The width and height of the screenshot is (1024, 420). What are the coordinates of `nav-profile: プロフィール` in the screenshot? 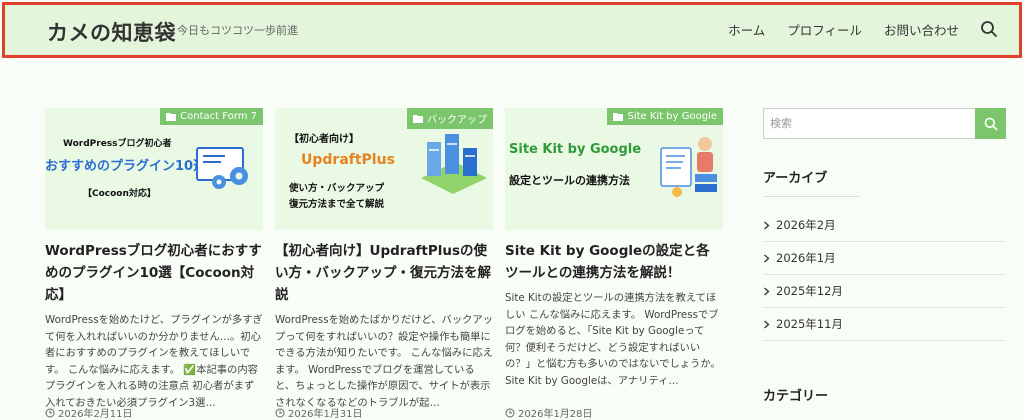 It's located at (824, 29).